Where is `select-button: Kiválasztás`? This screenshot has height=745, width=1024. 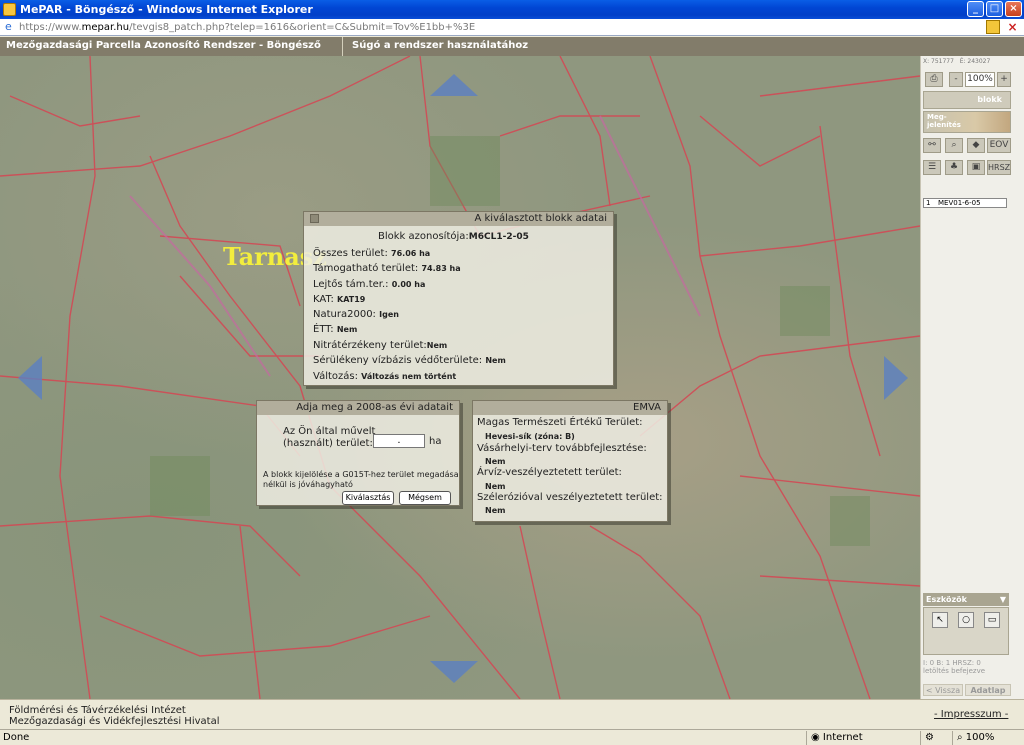
select-button: Kiválasztás is located at coordinates (368, 498).